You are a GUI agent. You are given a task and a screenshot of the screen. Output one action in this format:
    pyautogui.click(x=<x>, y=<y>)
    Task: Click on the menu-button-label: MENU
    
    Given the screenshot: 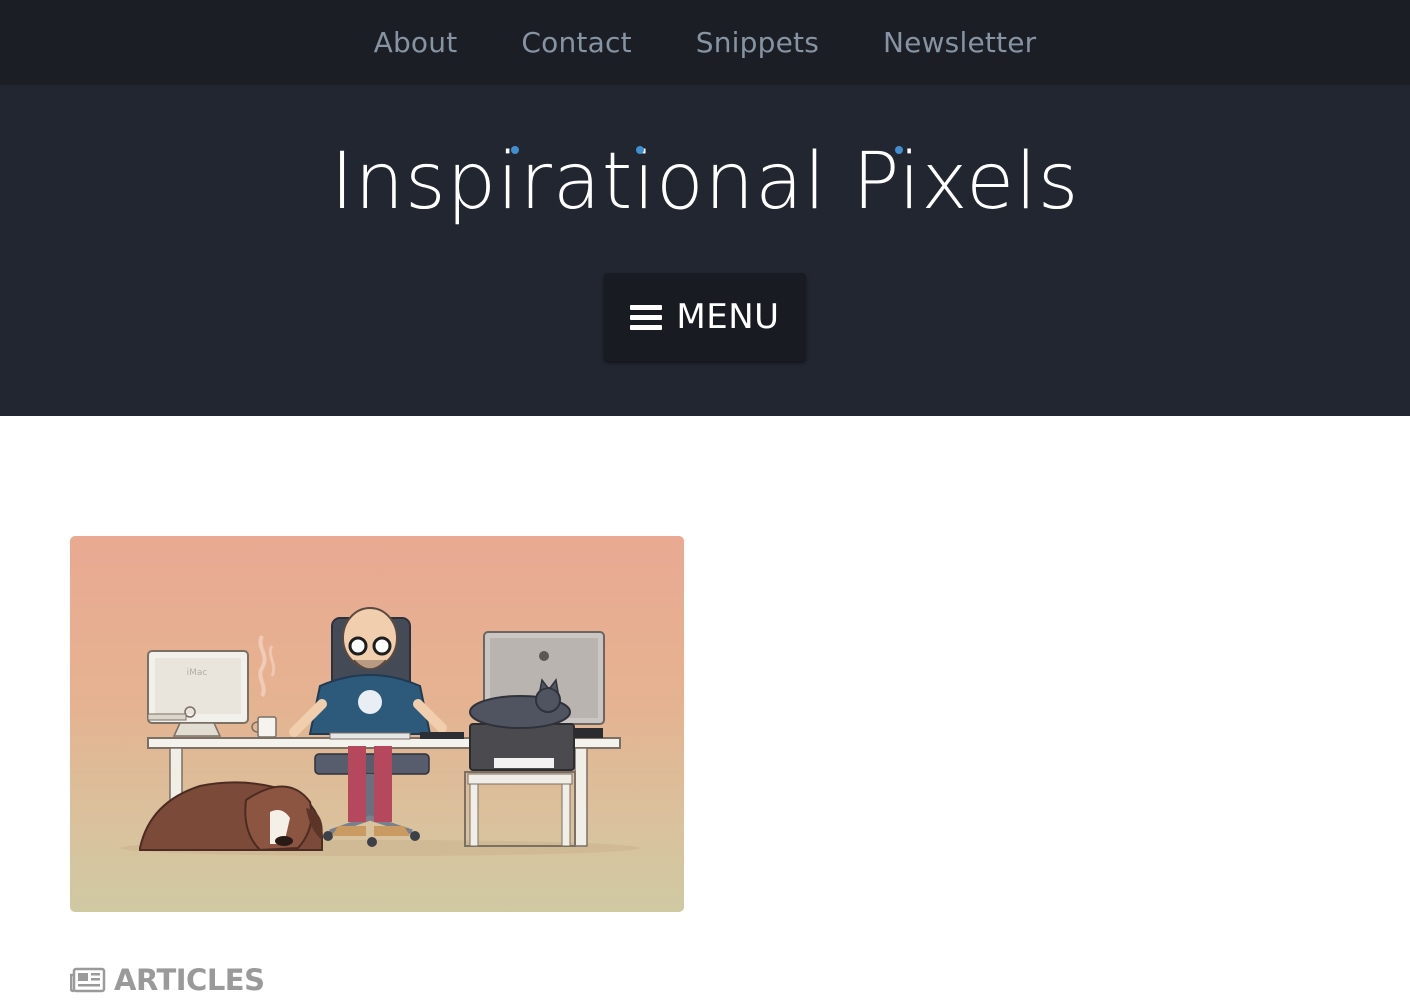 What is the action you would take?
    pyautogui.click(x=728, y=317)
    